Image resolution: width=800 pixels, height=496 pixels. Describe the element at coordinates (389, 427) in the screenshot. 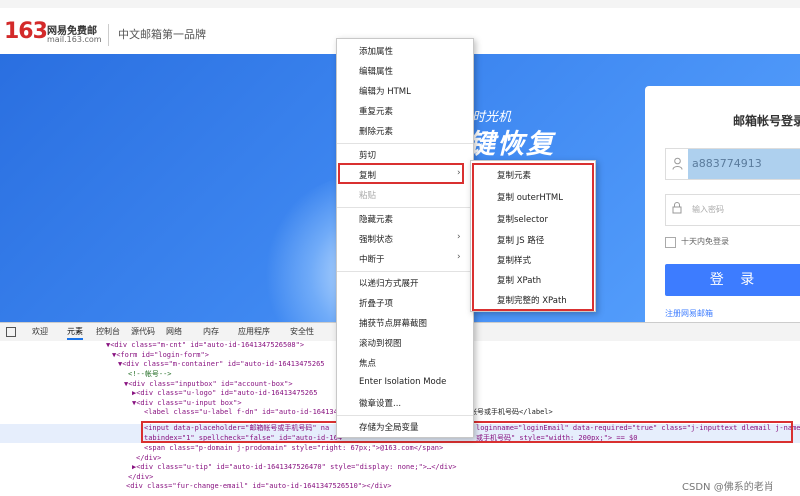

I see `menu-item-store-global: 存储为全局变量` at that location.